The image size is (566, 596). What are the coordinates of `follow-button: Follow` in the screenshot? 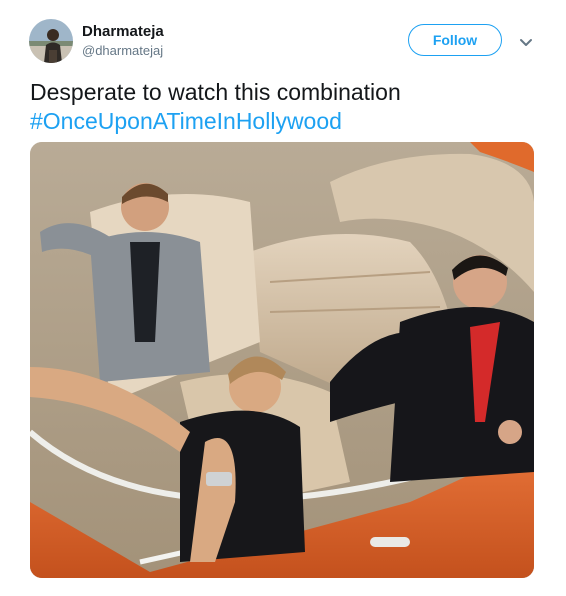 It's located at (455, 40).